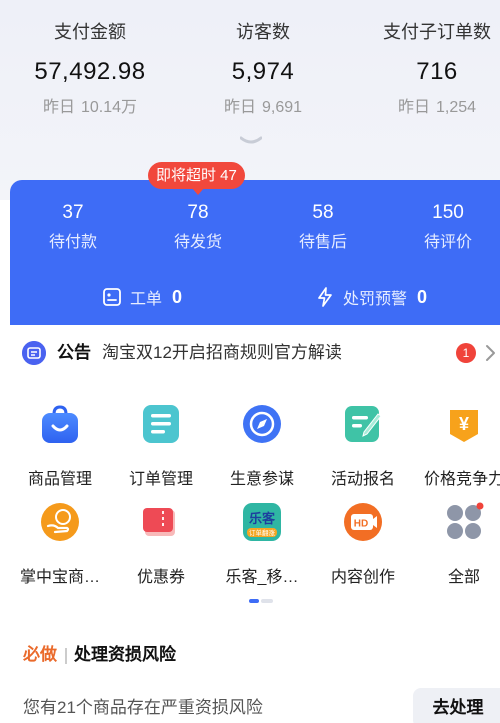 The height and width of the screenshot is (723, 500). I want to click on tool-label: 工单, so click(146, 299).